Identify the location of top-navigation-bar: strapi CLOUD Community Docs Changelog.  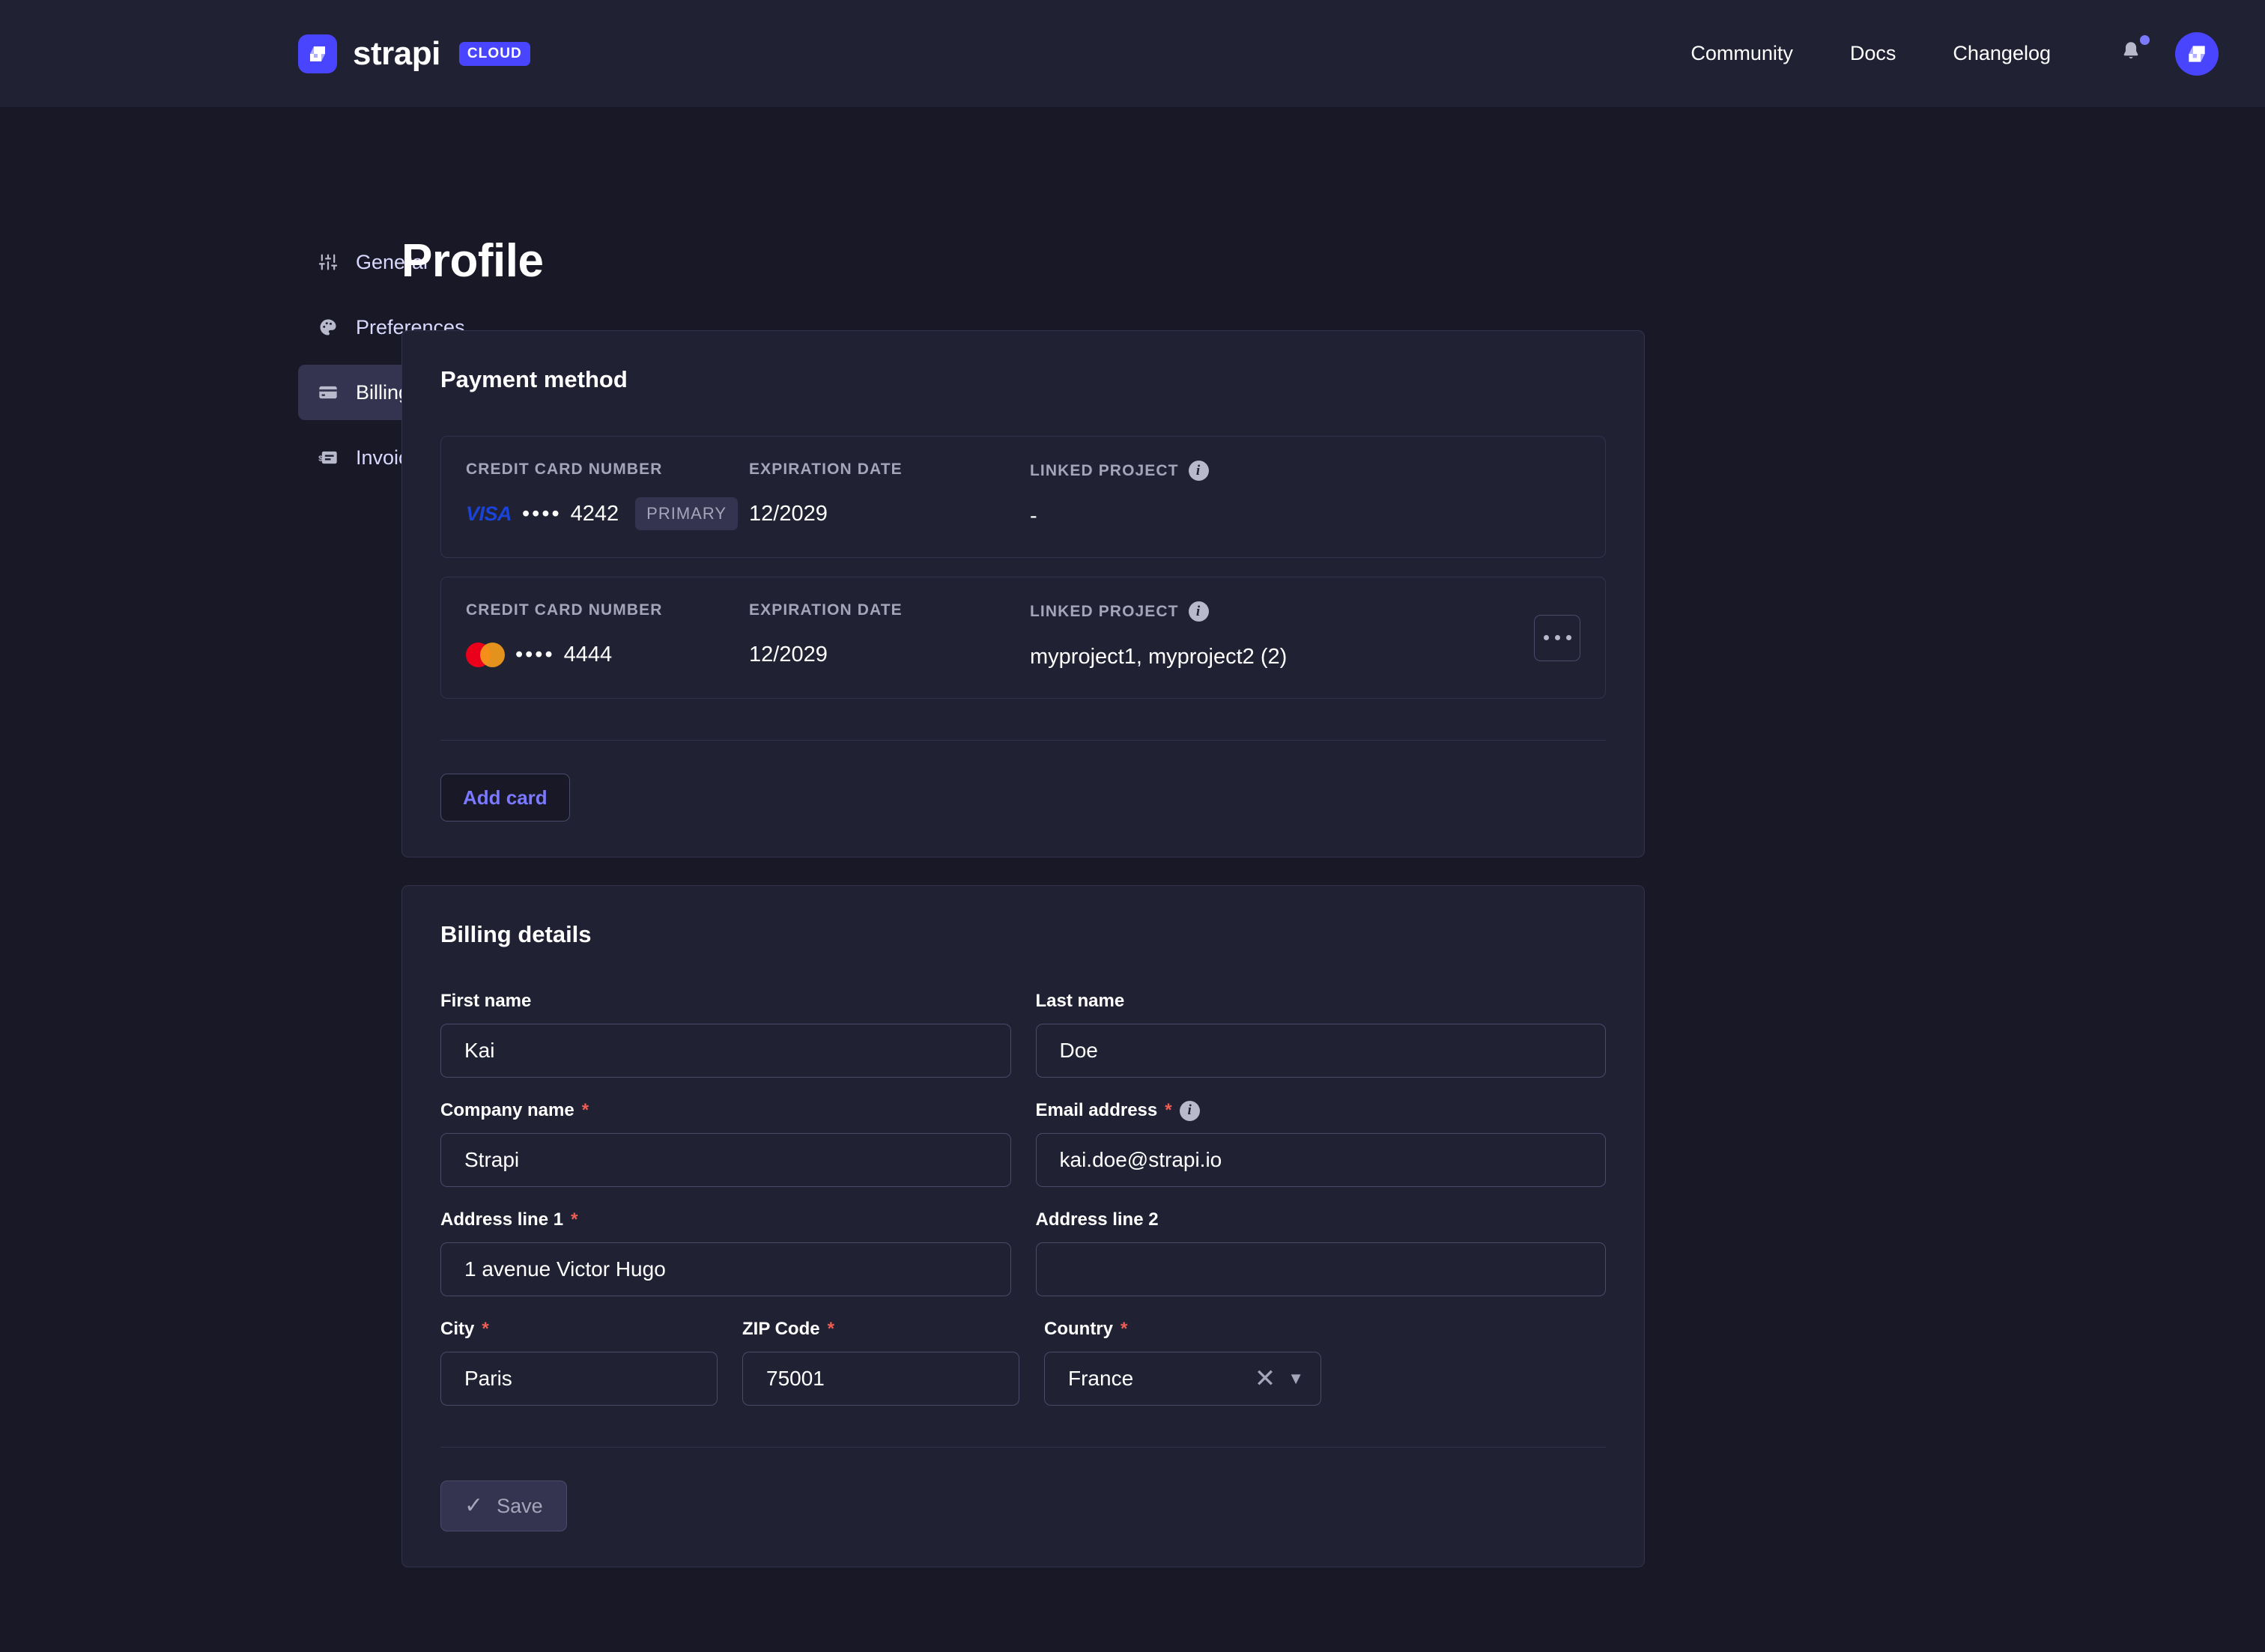
(1132, 54).